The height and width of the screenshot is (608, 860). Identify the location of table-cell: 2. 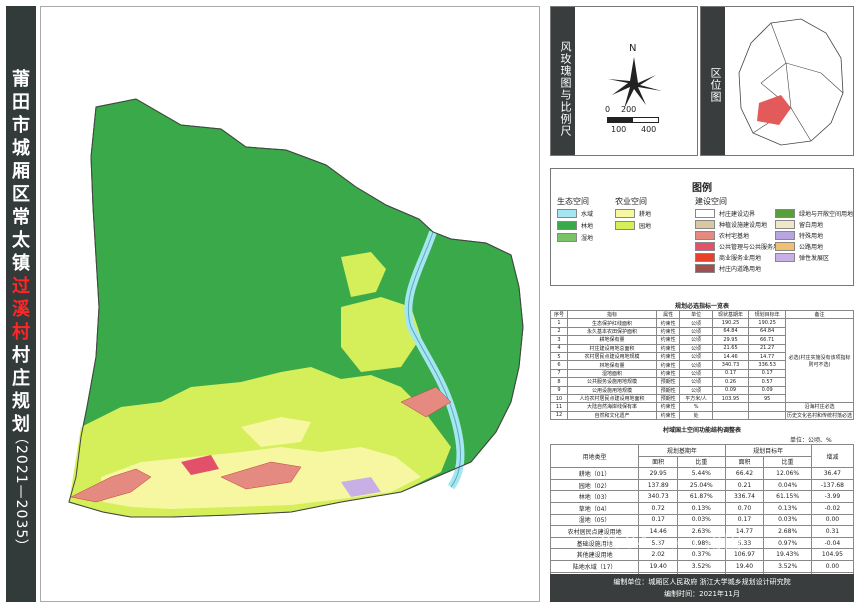
(559, 331).